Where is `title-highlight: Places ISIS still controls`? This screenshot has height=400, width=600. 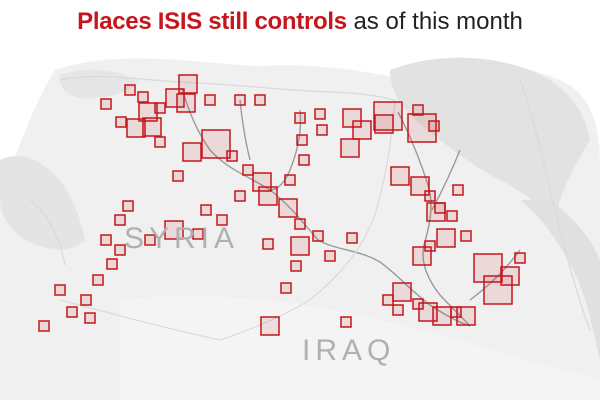 title-highlight: Places ISIS still controls is located at coordinates (212, 21).